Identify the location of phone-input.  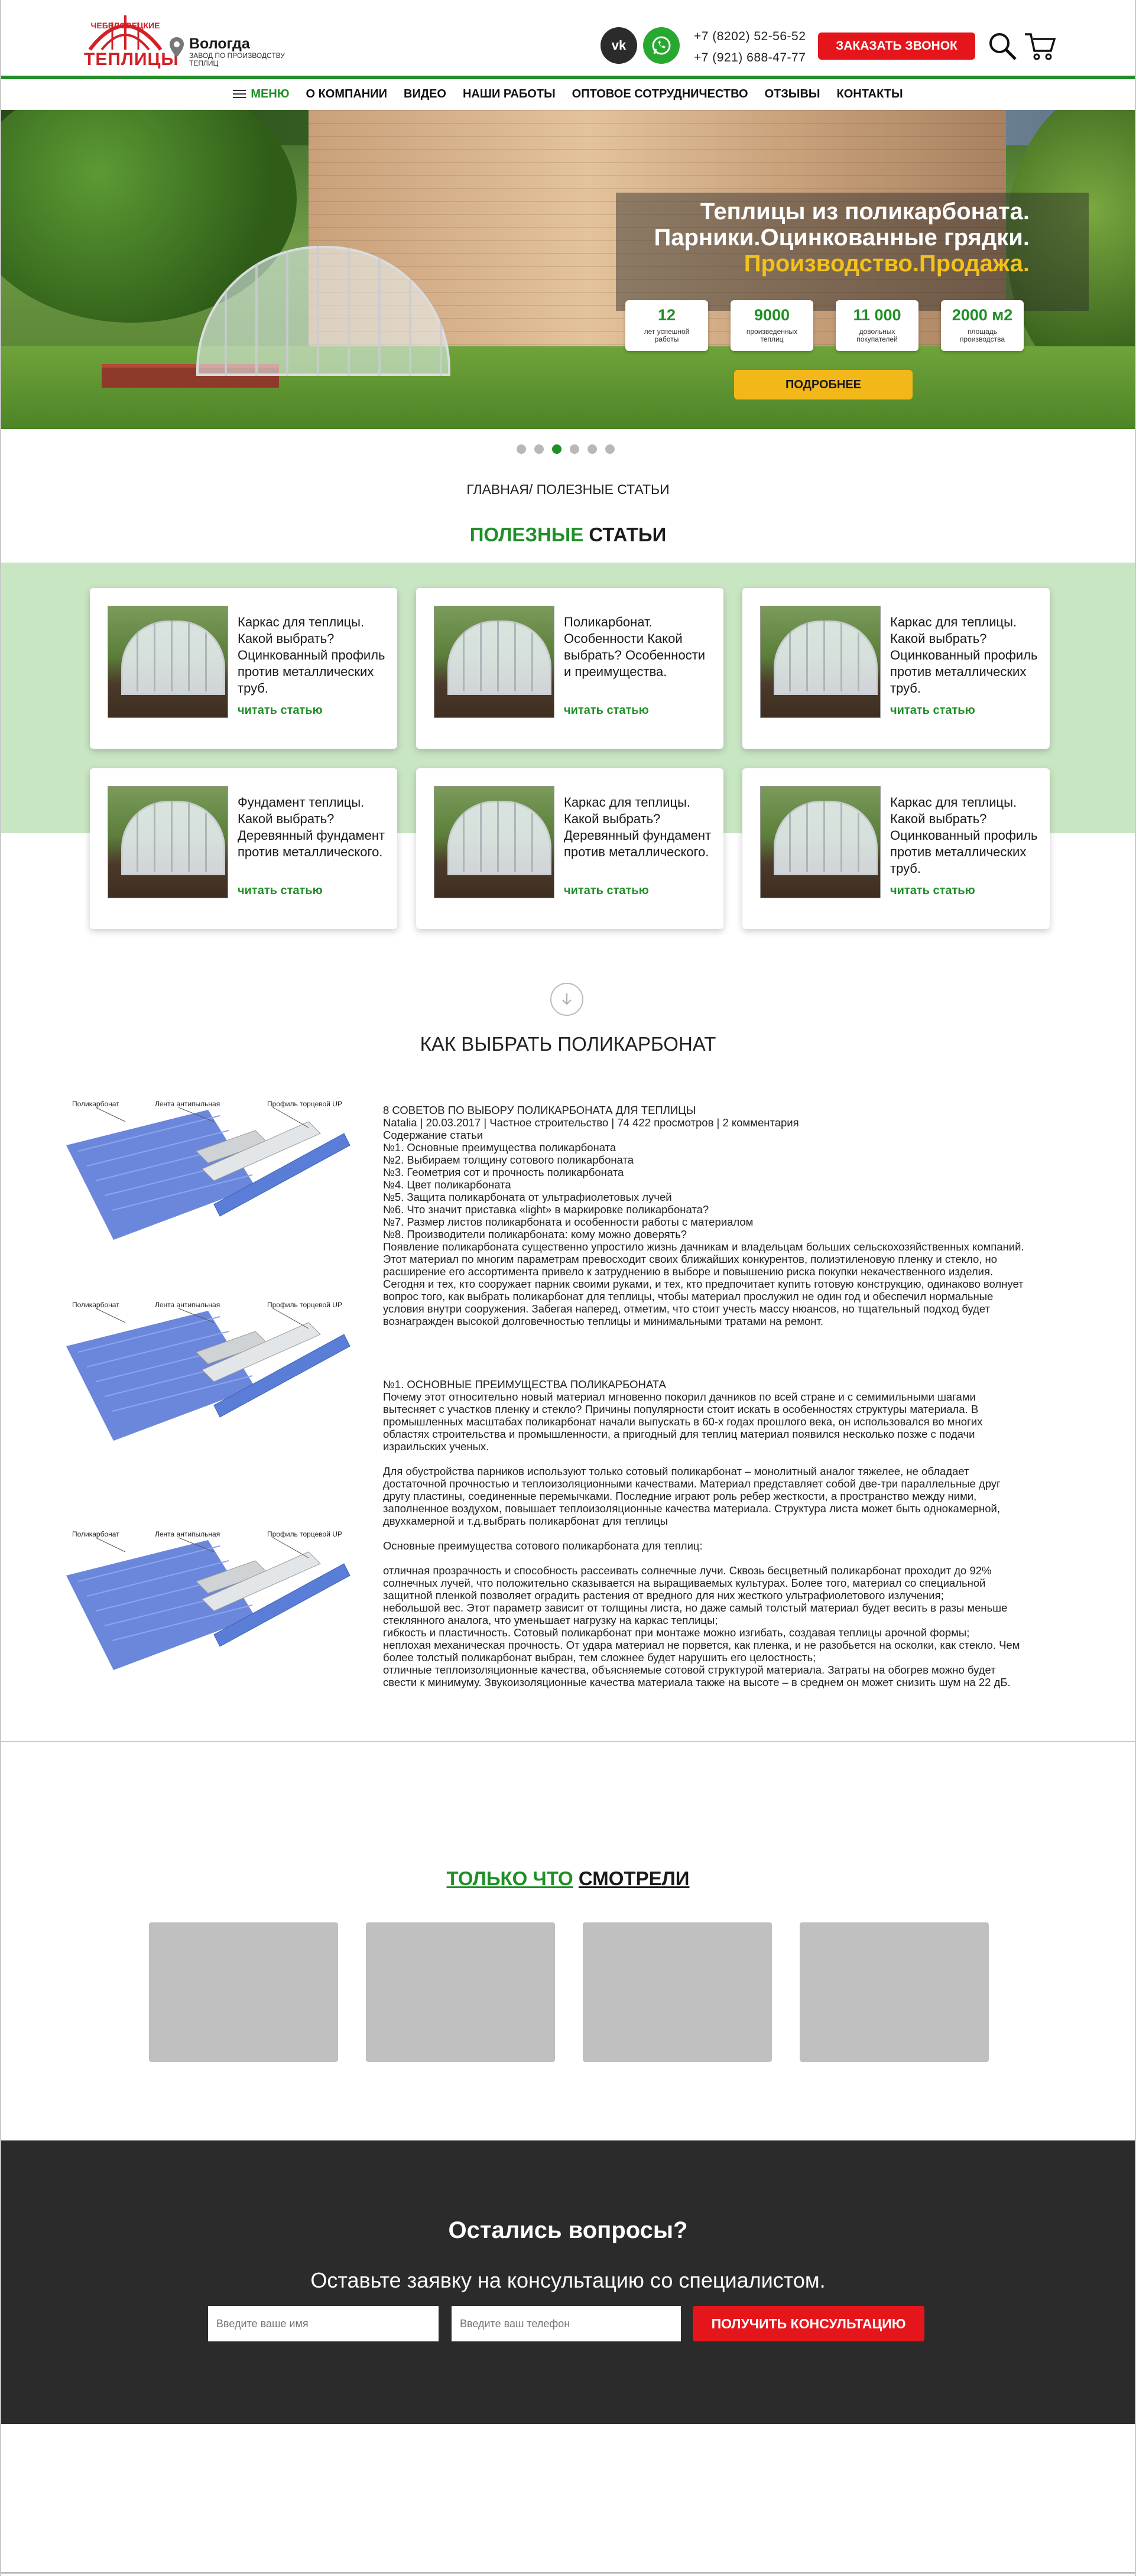
(566, 2323).